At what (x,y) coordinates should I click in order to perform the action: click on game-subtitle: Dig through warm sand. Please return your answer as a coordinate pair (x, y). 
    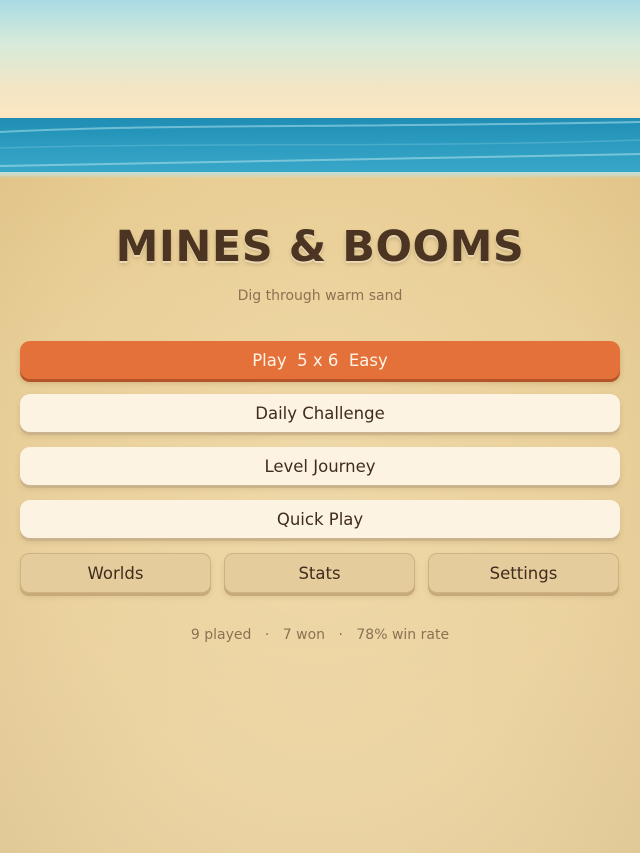
    Looking at the image, I should click on (320, 296).